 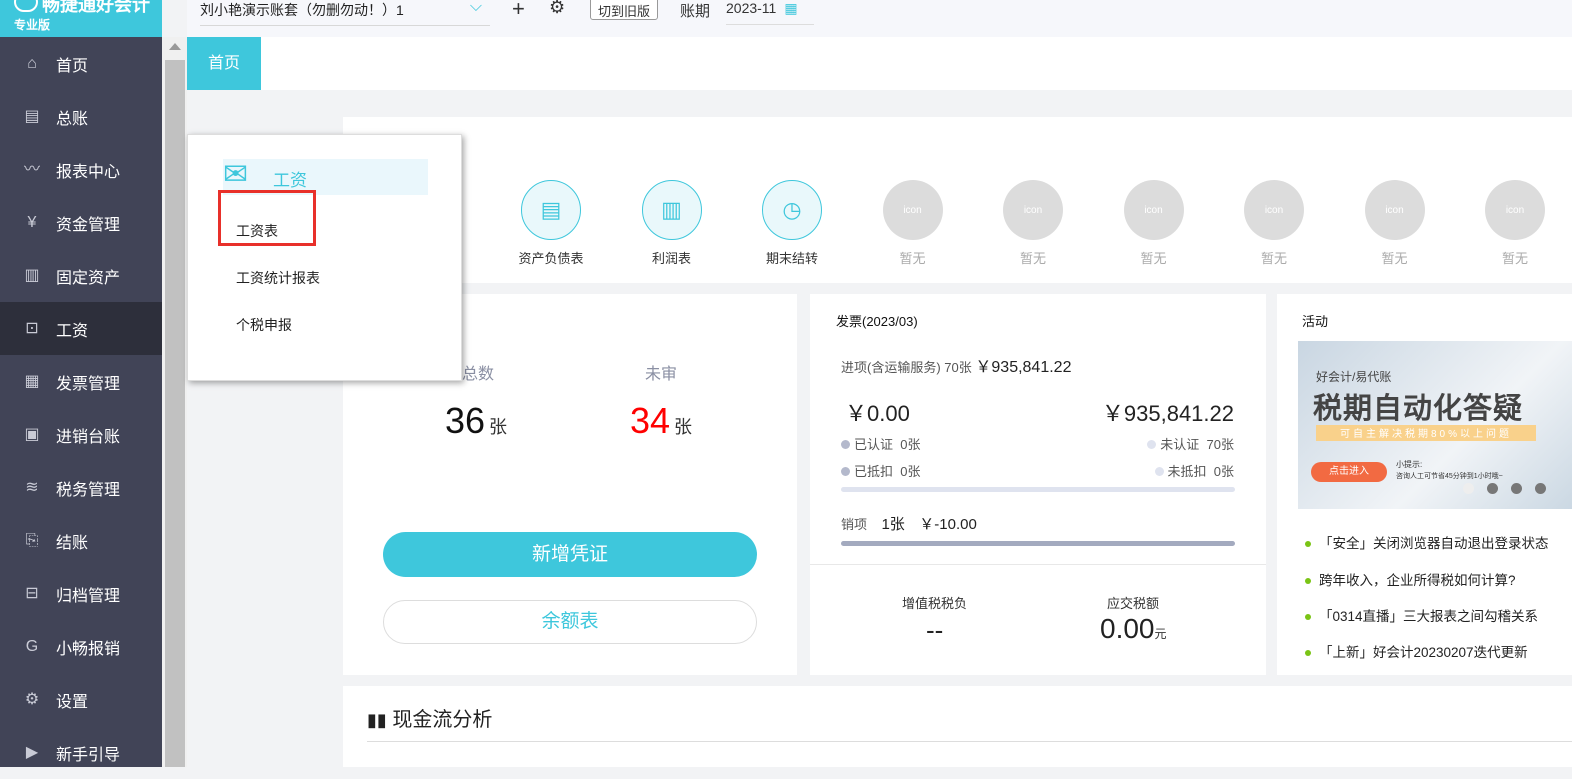 What do you see at coordinates (1133, 603) in the screenshot?
I see `tax-payable-label: 应交税额` at bounding box center [1133, 603].